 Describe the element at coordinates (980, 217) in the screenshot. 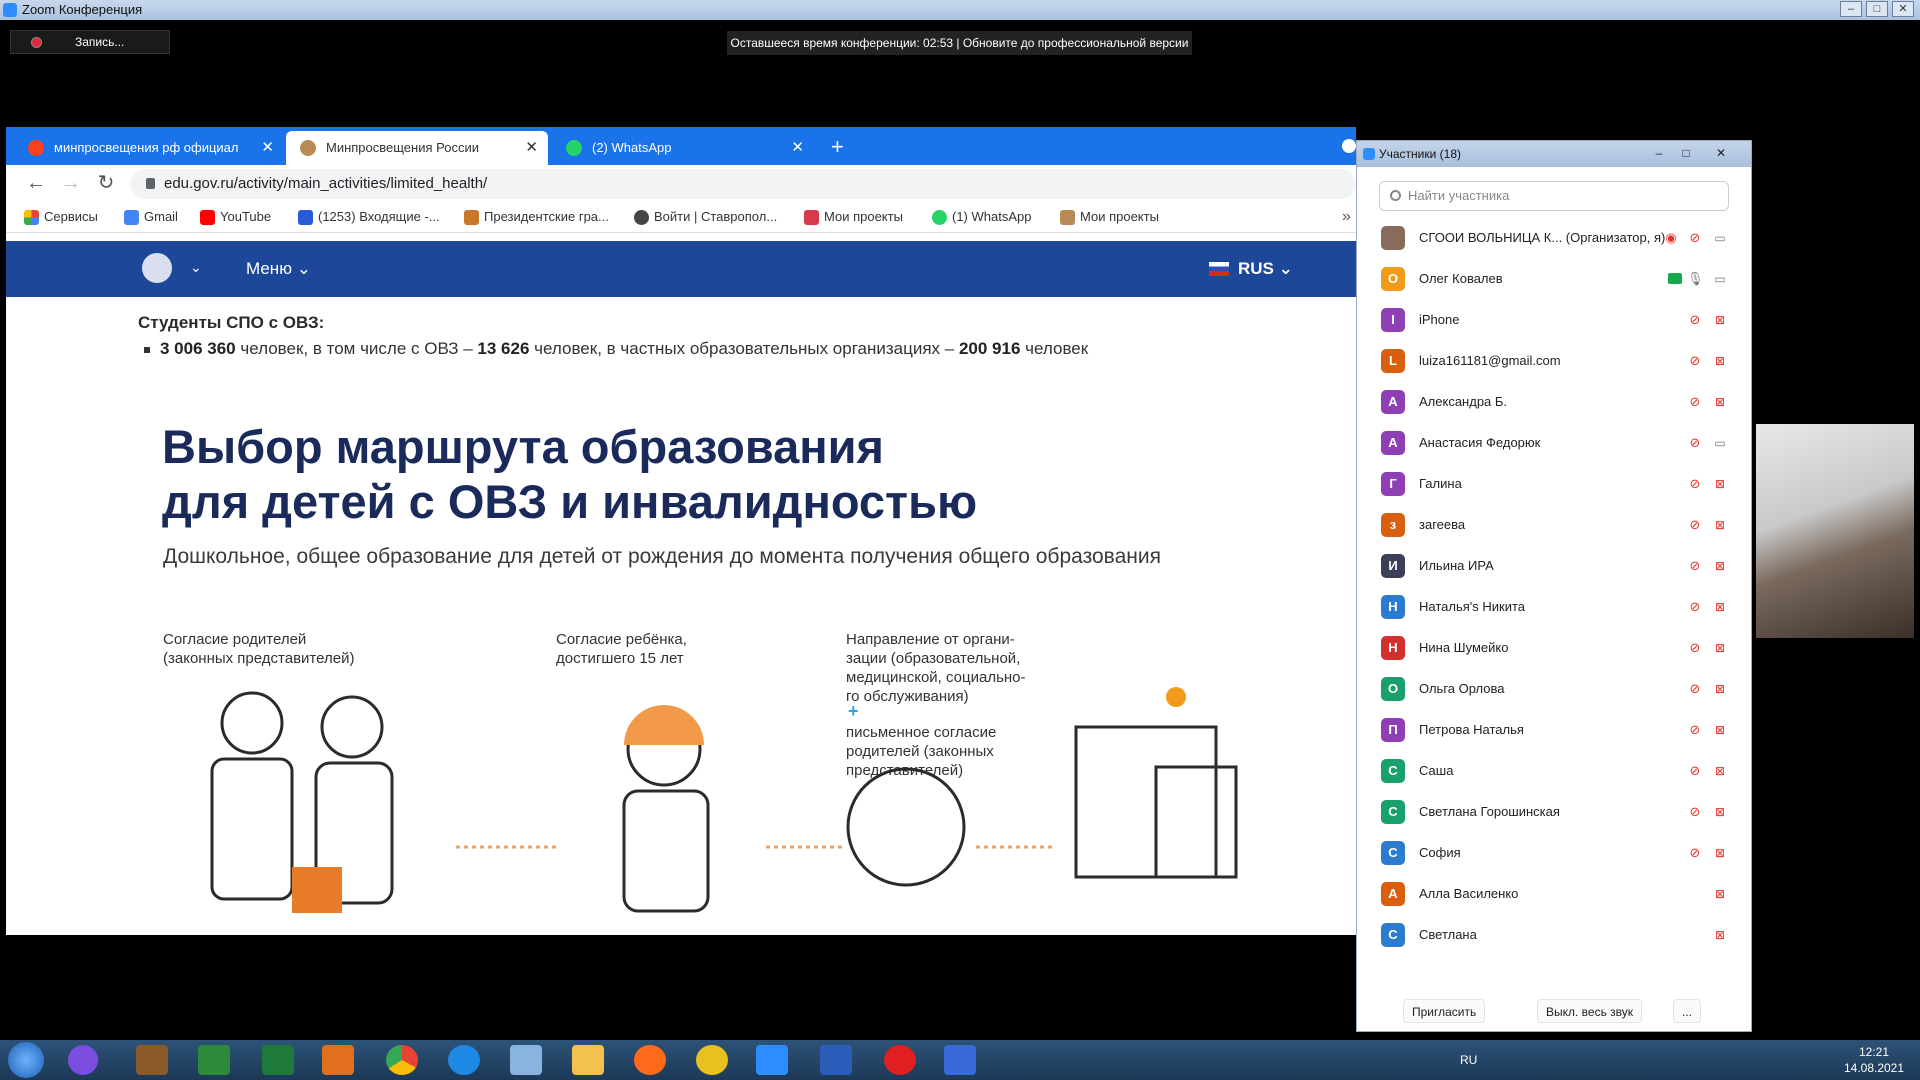

I see `bookmark-whatsapp: (1) WhatsApp` at that location.